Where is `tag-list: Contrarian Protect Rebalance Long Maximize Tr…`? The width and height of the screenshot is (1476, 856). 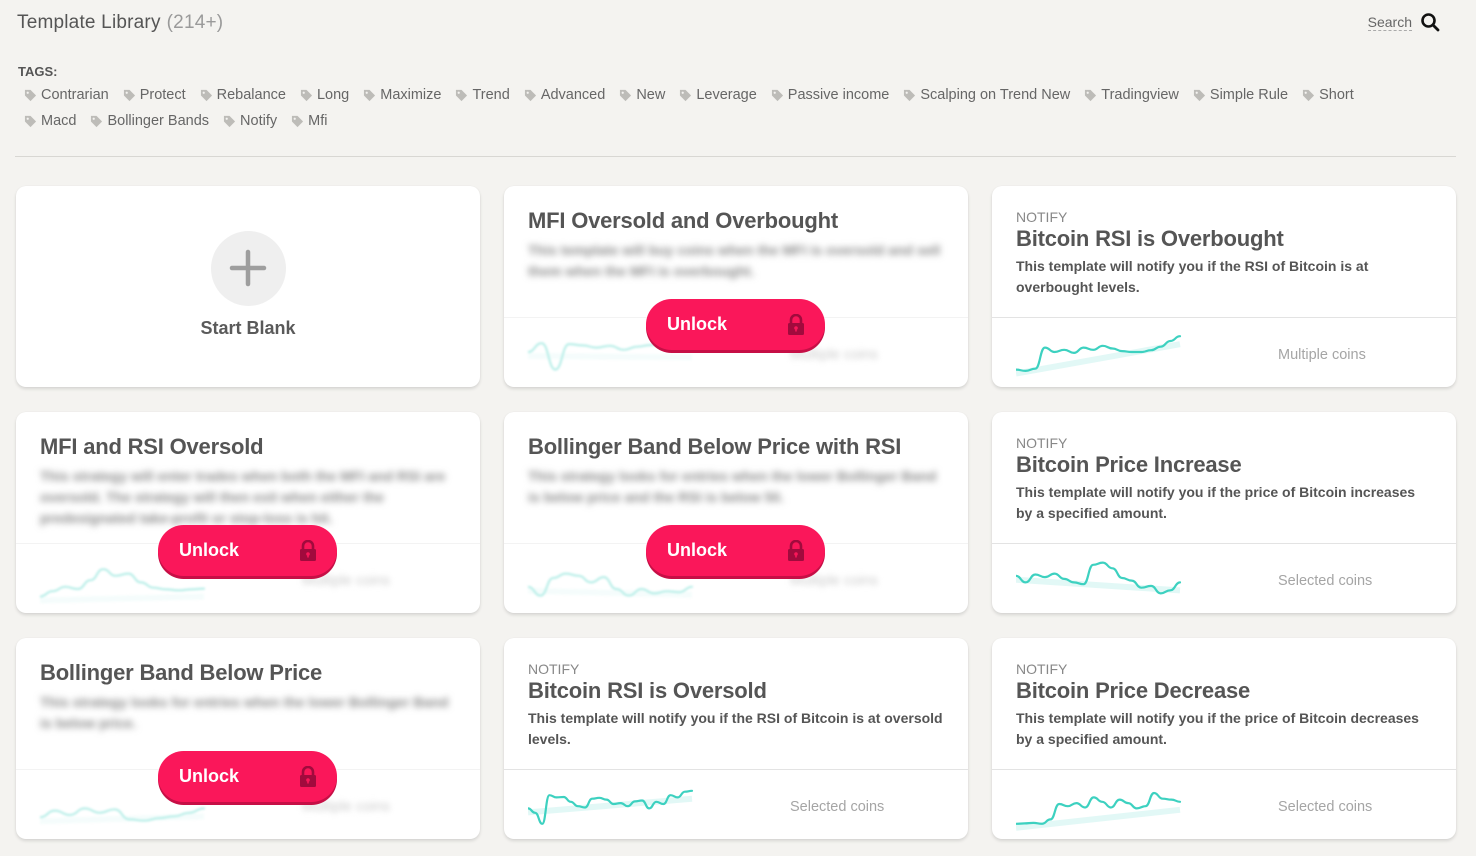
tag-list: Contrarian Protect Rebalance Long Maximize Tr… is located at coordinates (718, 108).